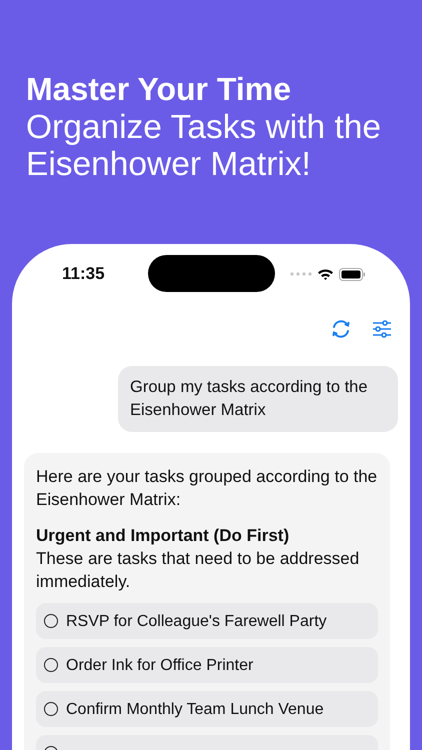  Describe the element at coordinates (352, 274) in the screenshot. I see `battery-icon` at that location.